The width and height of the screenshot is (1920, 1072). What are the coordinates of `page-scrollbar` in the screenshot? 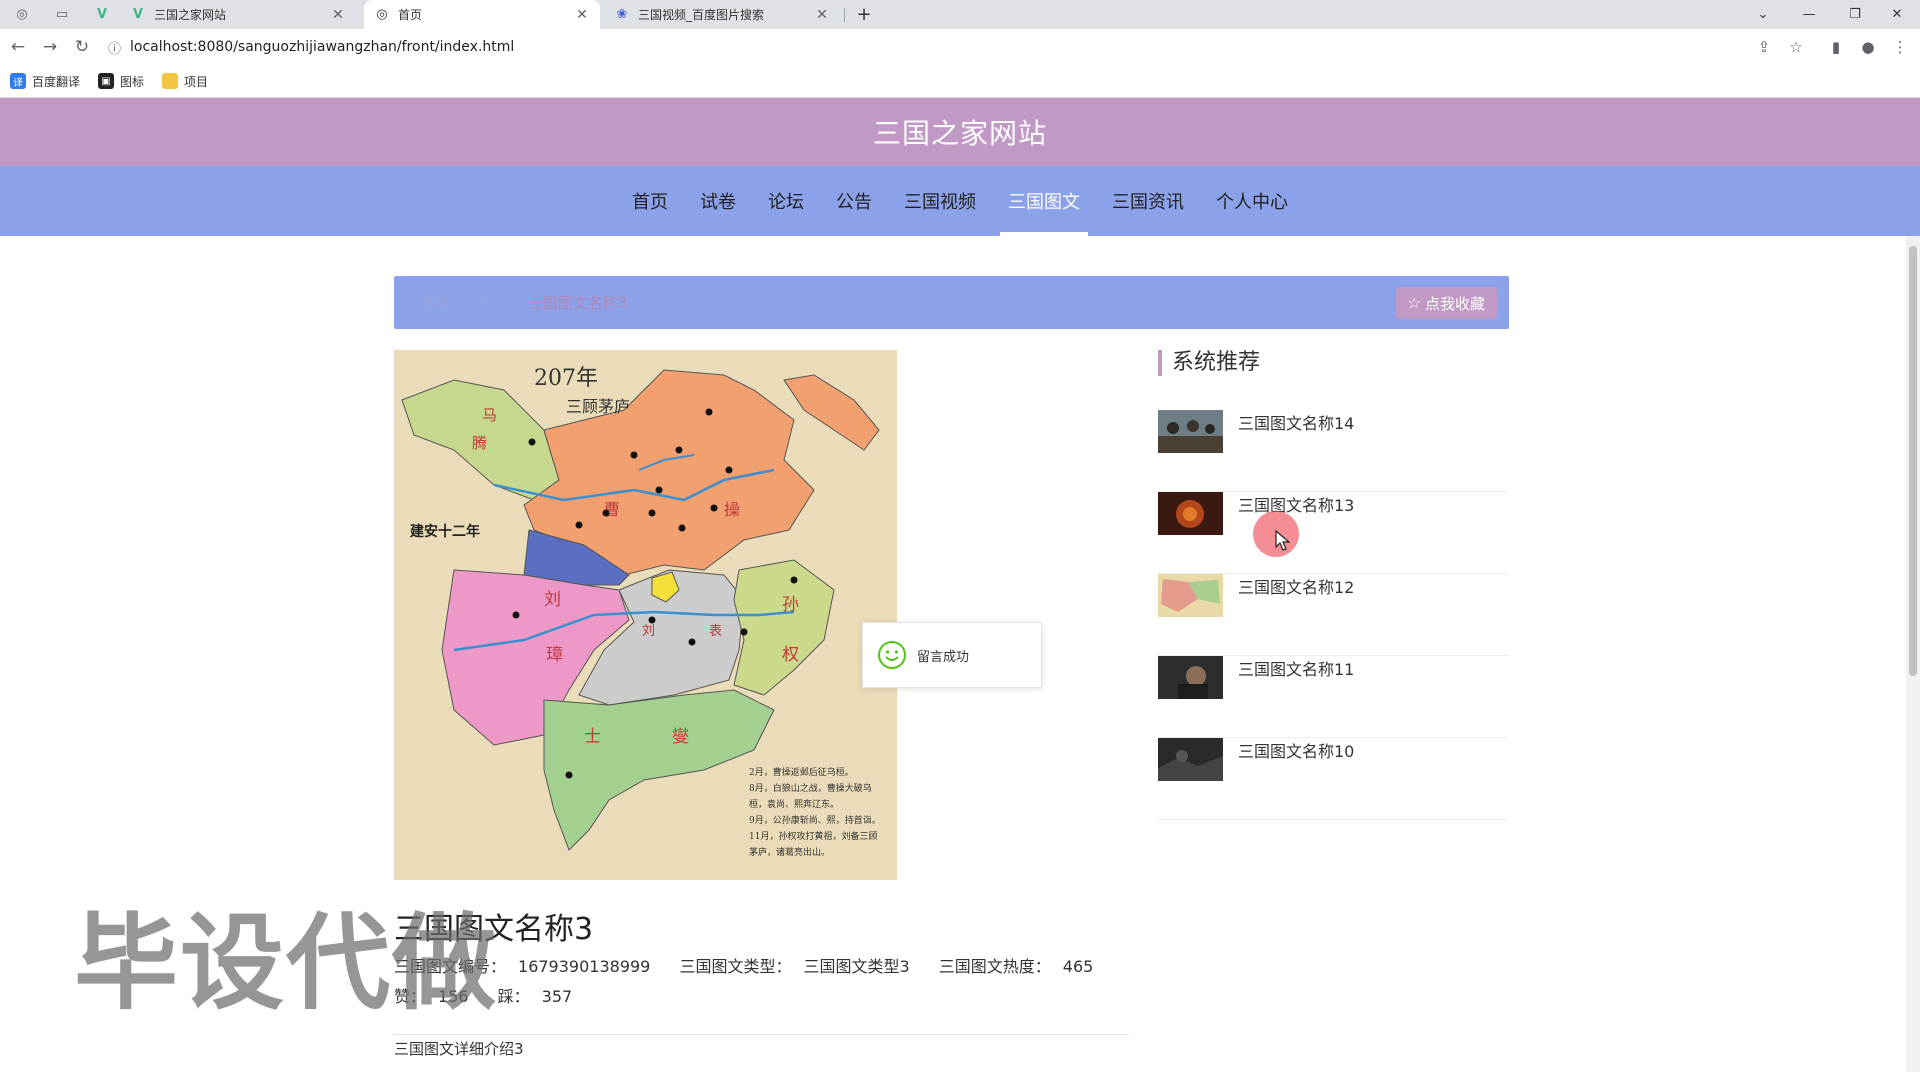 It's located at (1913, 654).